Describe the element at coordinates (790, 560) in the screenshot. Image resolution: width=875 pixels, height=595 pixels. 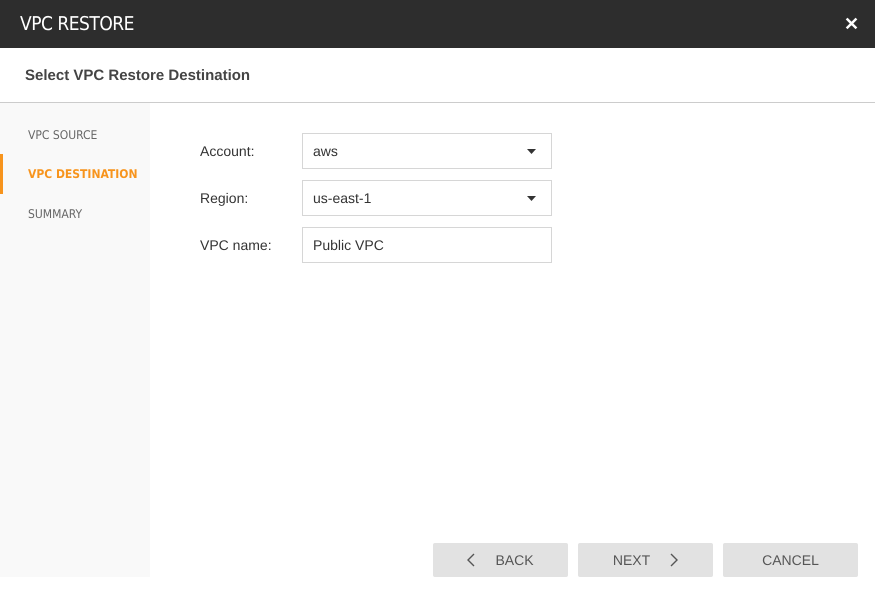
I see `cancel-button: CANCEL` at that location.